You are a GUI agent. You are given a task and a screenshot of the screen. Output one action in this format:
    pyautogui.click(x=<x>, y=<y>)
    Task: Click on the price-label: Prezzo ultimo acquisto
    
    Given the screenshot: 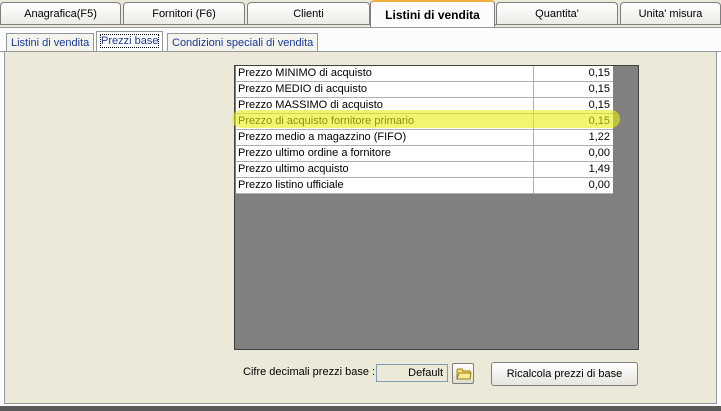 What is the action you would take?
    pyautogui.click(x=385, y=170)
    